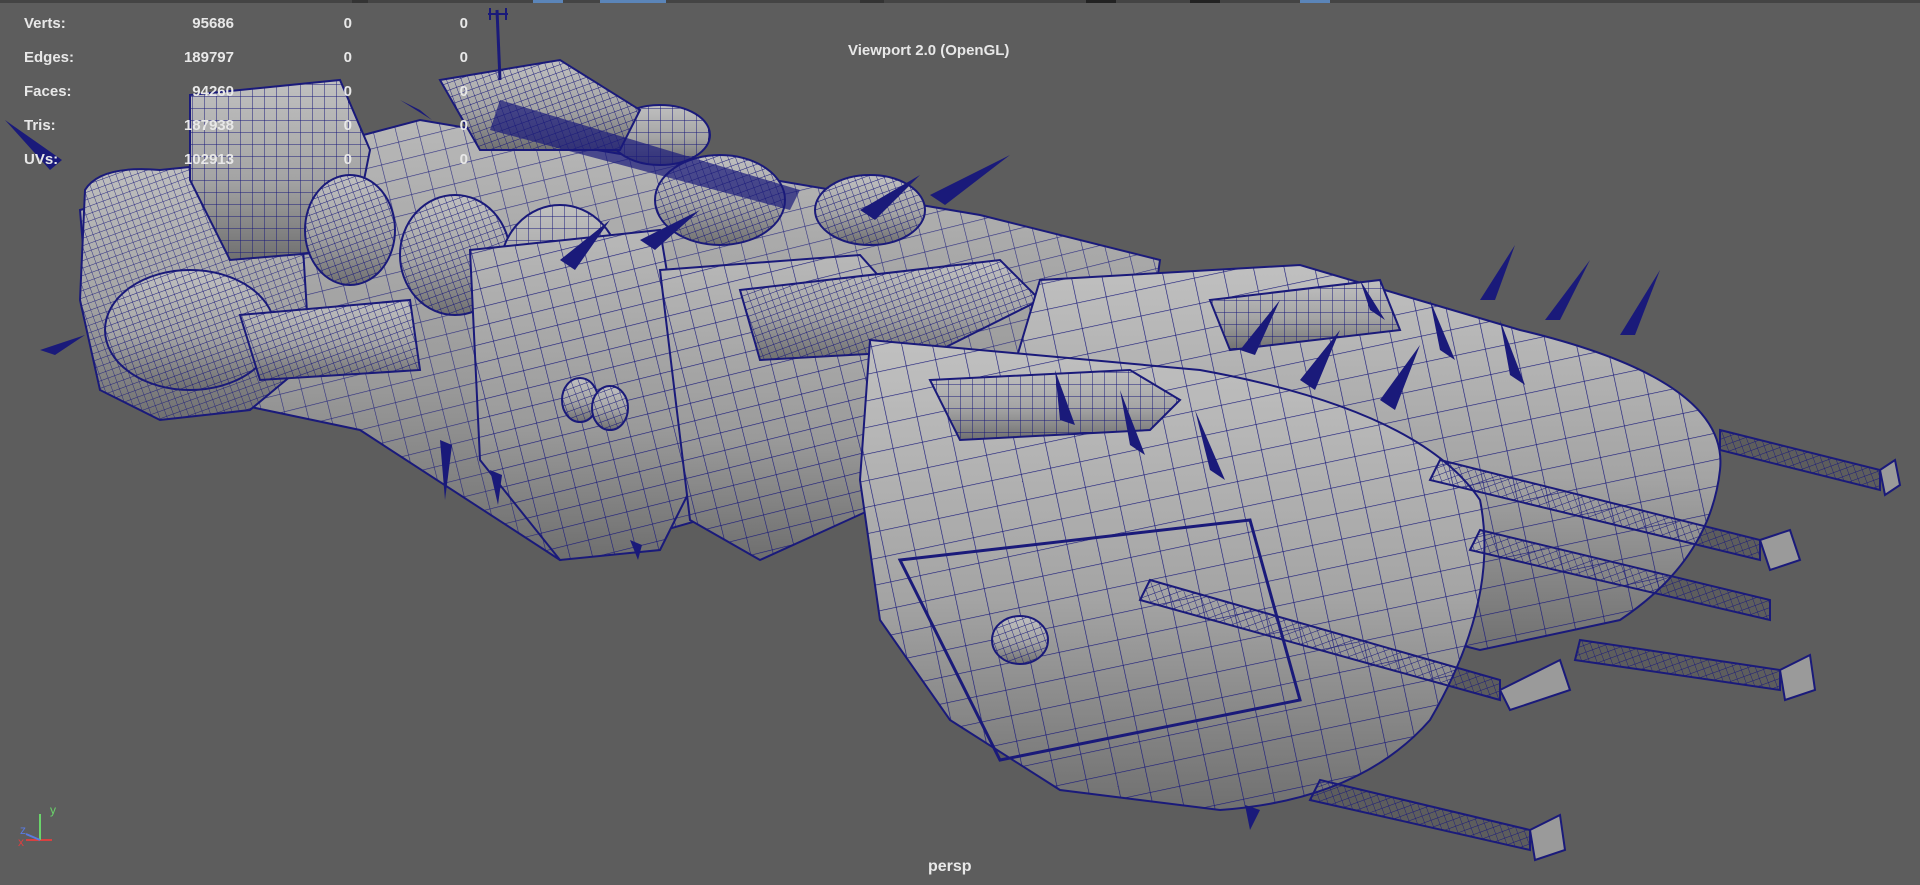 The height and width of the screenshot is (885, 1920). I want to click on camera-name-label: persp, so click(950, 866).